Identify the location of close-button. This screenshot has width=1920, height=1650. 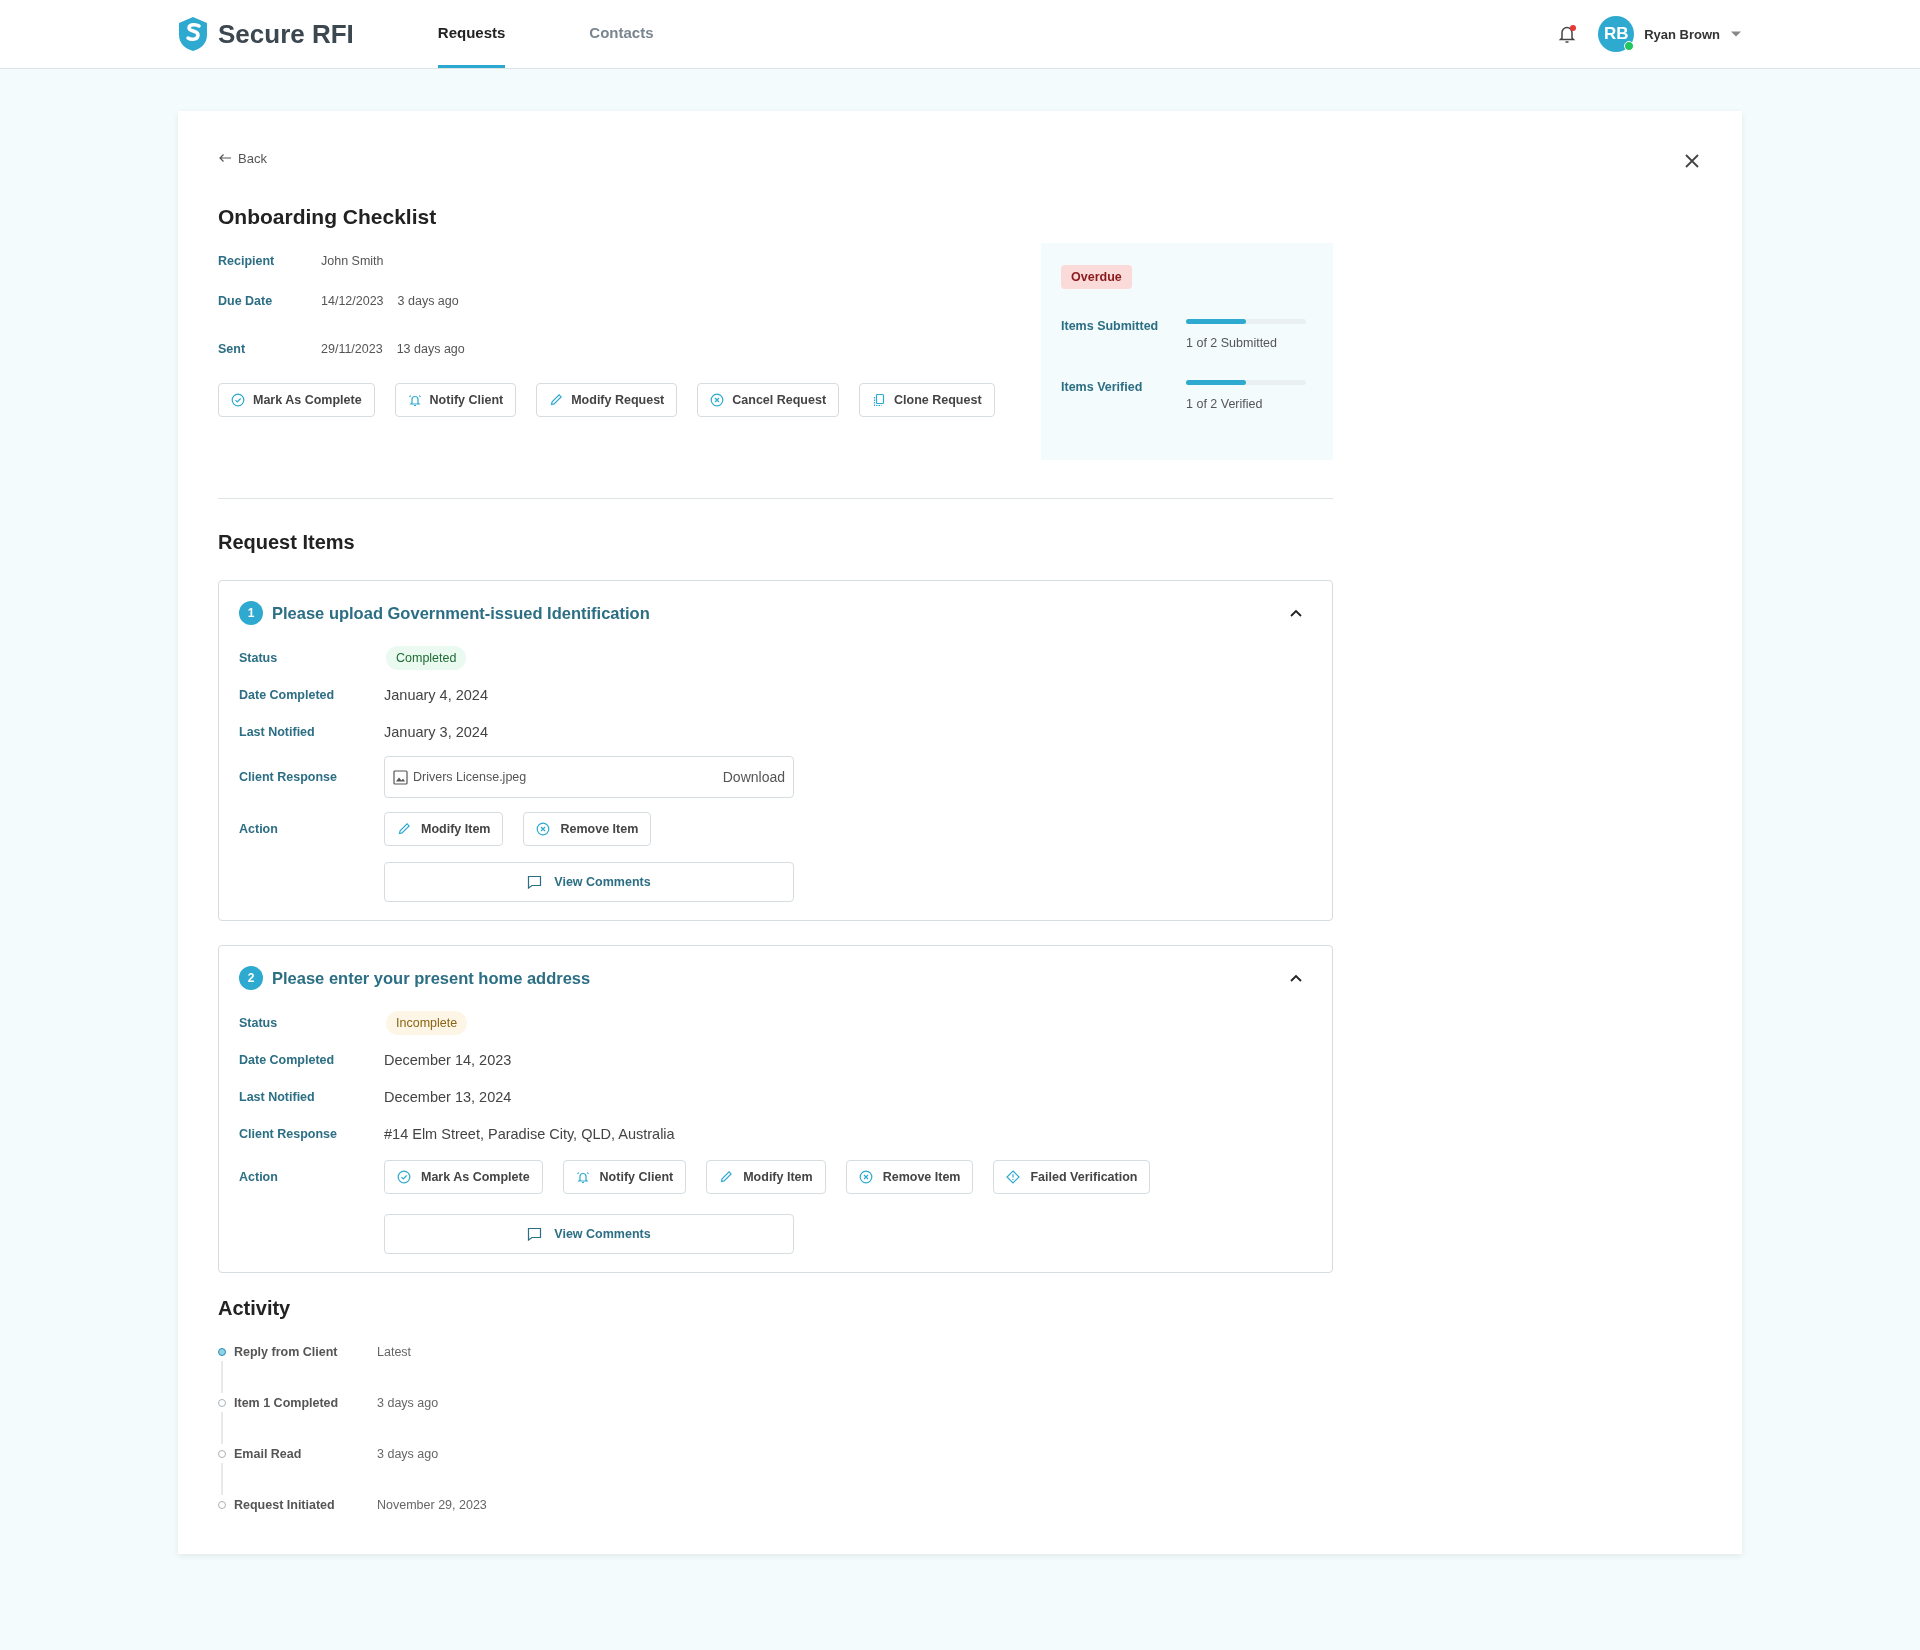
(1692, 161).